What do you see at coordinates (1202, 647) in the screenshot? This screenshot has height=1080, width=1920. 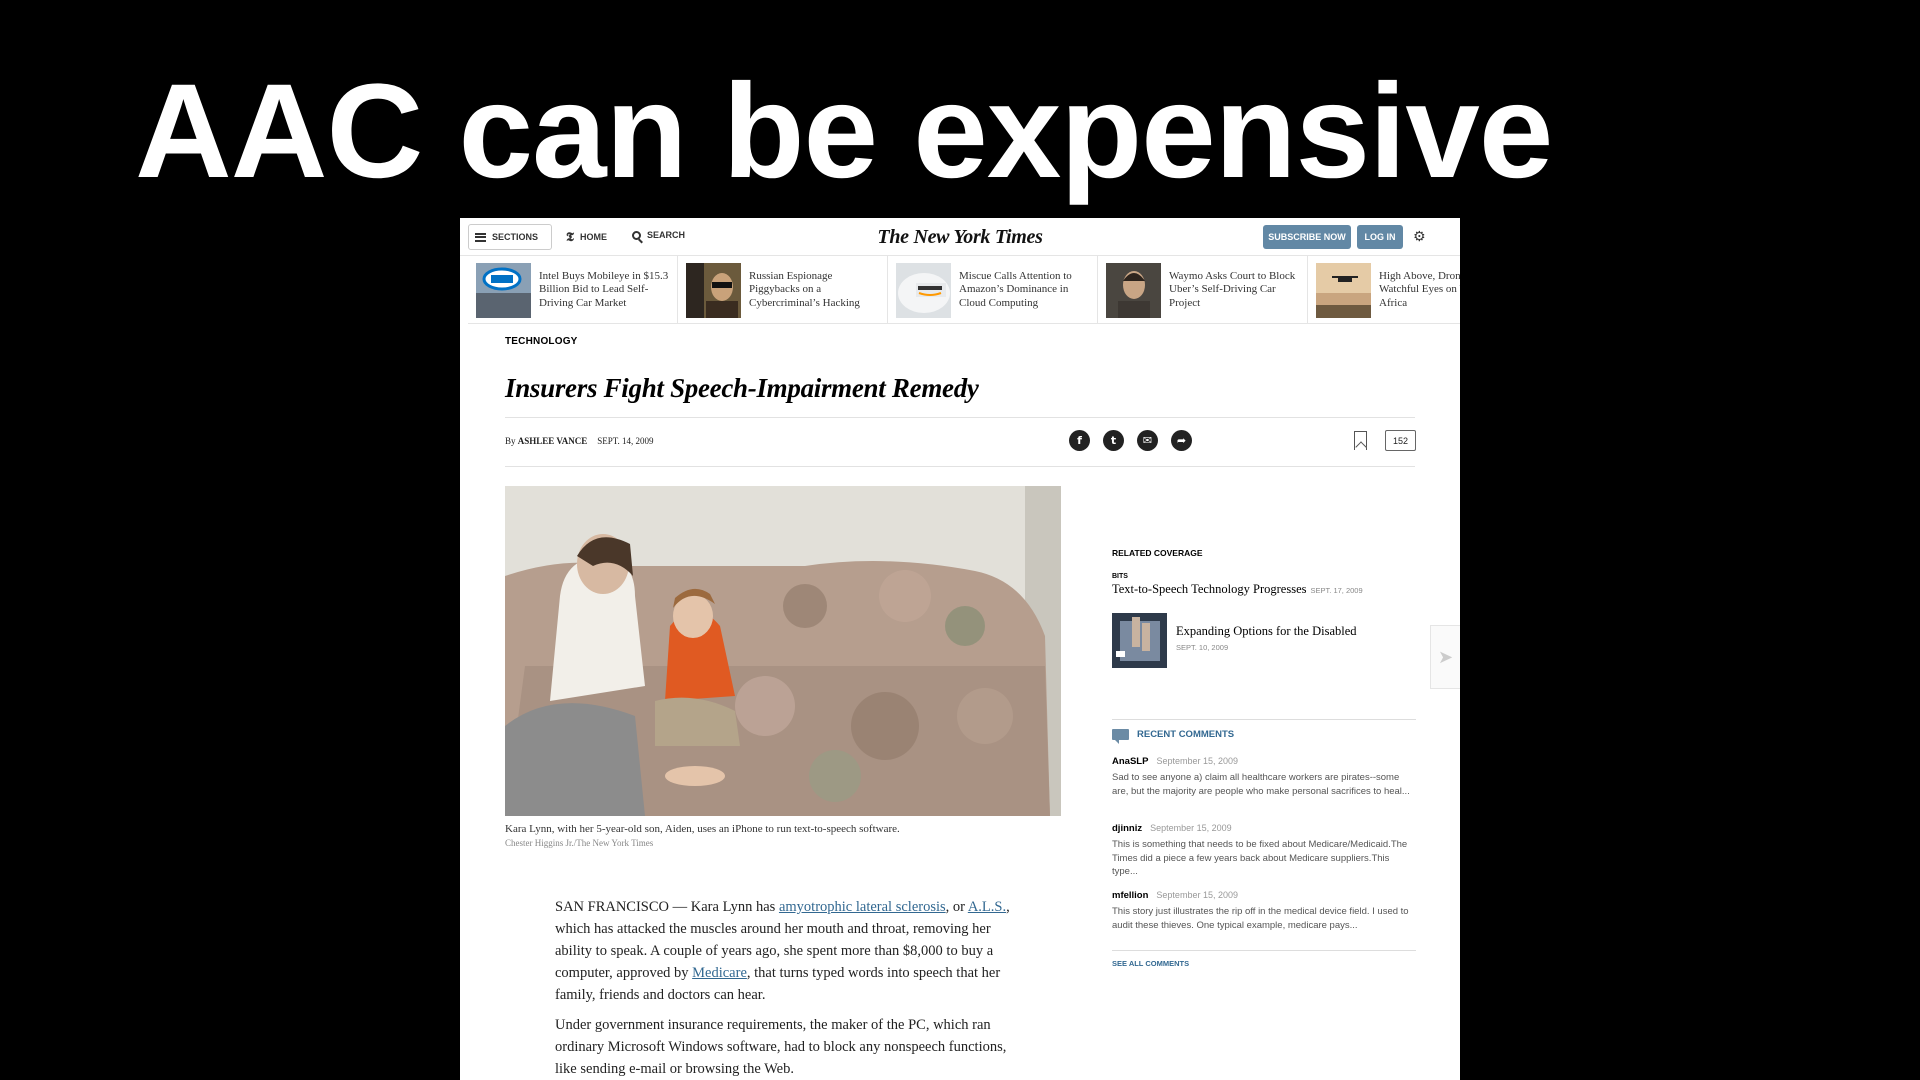 I see `related-date: SEPT. 10, 2009` at bounding box center [1202, 647].